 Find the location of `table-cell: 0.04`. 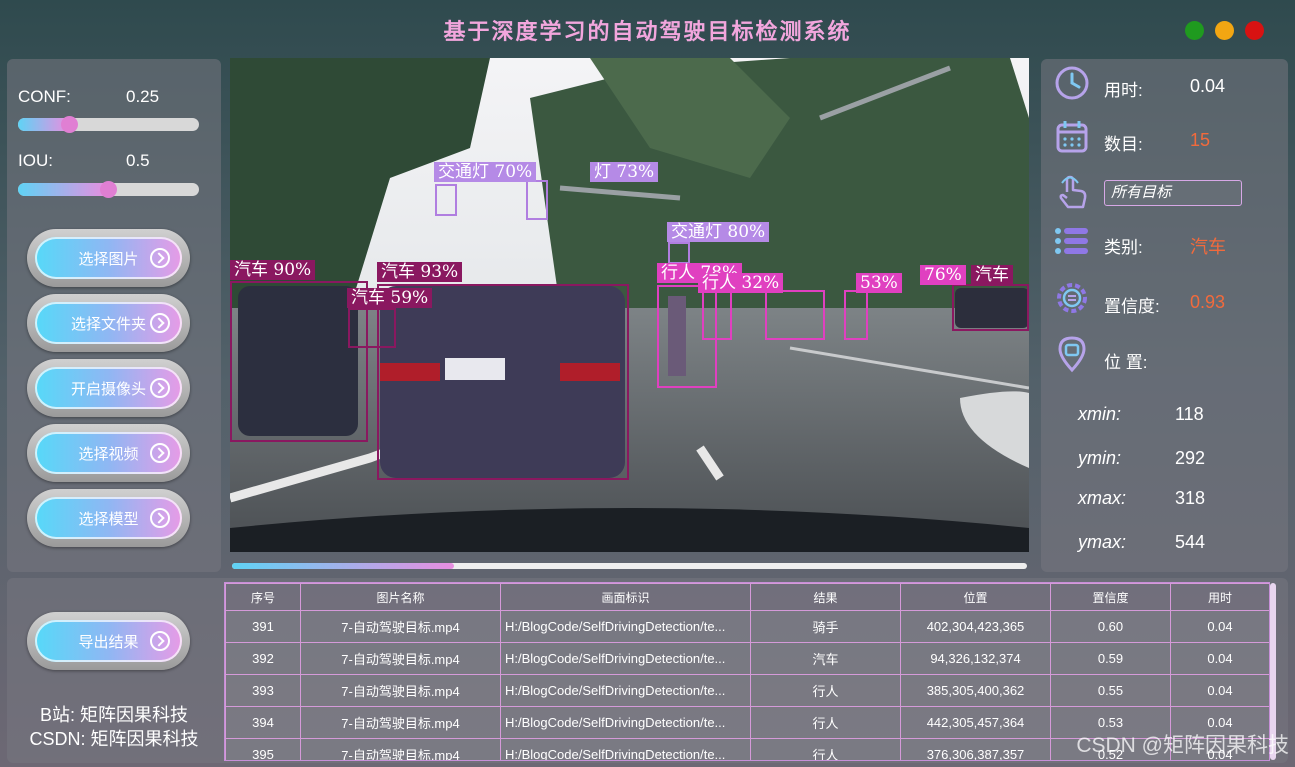

table-cell: 0.04 is located at coordinates (1219, 690).